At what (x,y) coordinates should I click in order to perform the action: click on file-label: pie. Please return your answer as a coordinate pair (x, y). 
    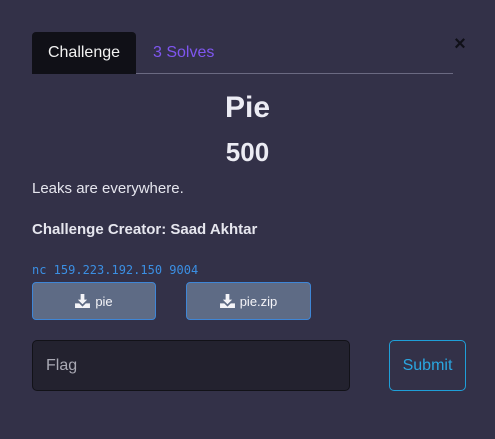
    Looking at the image, I should click on (104, 301).